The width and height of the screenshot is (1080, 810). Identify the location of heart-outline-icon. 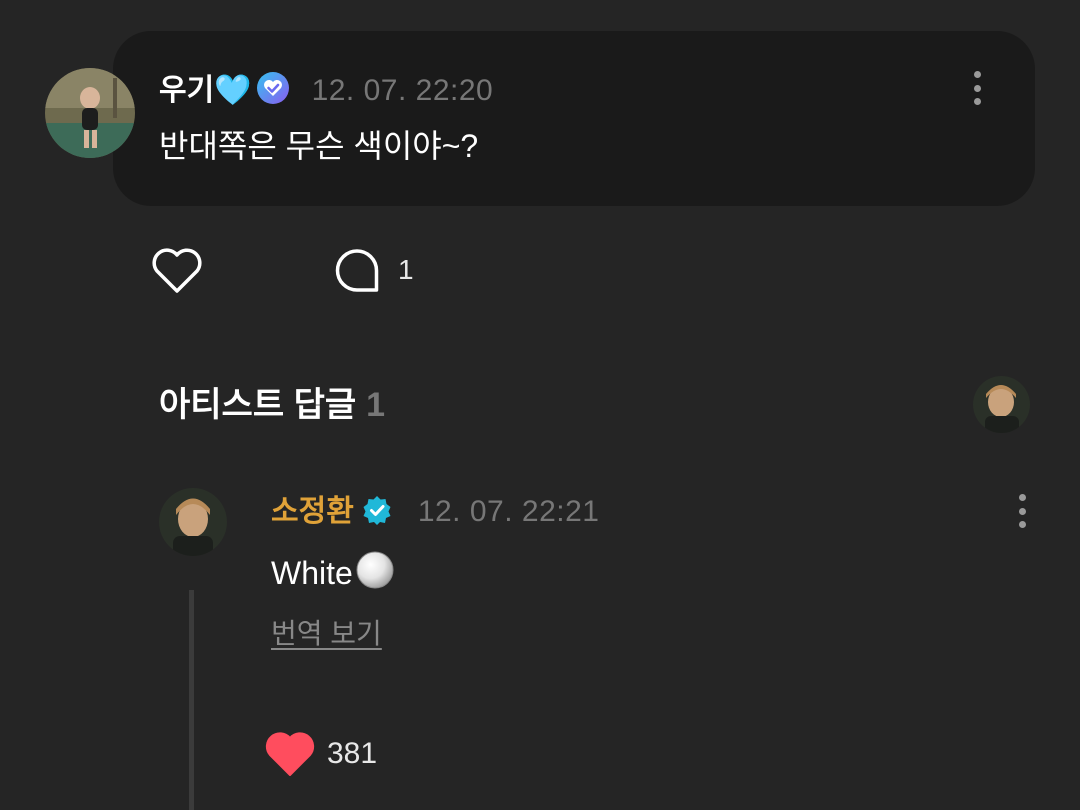
(177, 270).